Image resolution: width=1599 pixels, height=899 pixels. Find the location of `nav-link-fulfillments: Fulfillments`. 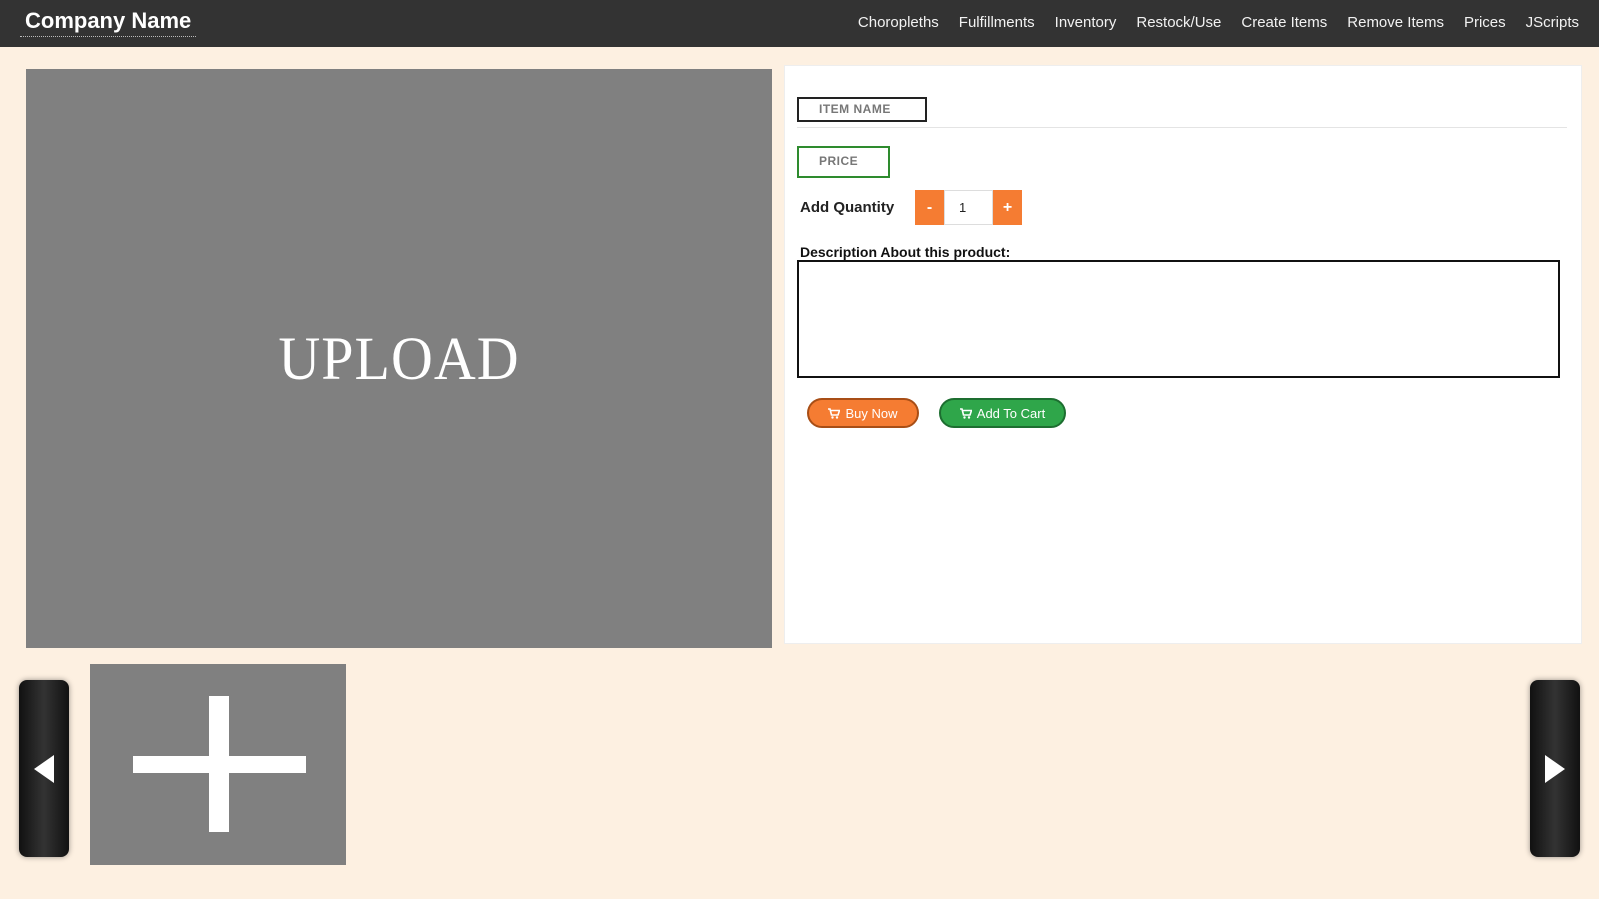

nav-link-fulfillments: Fulfillments is located at coordinates (997, 22).